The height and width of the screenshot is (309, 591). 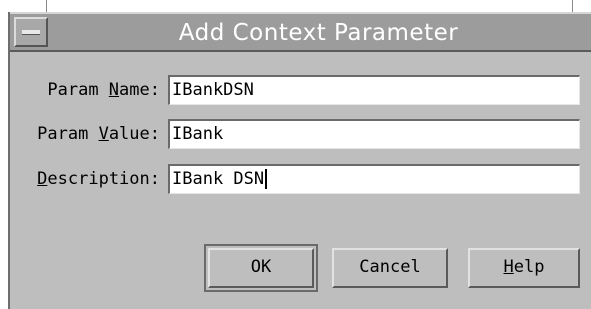 I want to click on description-row: Description: IBank DSN, so click(x=300, y=179).